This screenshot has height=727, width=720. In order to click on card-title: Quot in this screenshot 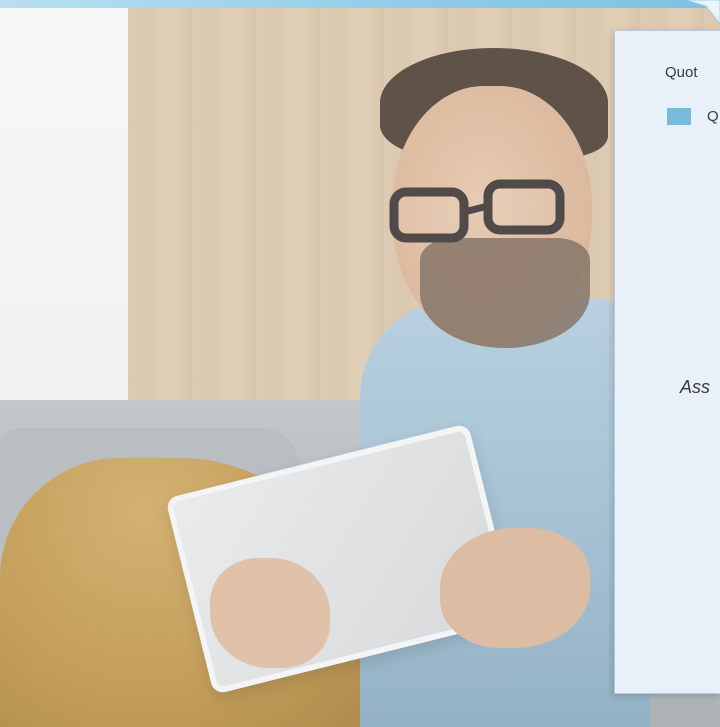, I will do `click(681, 72)`.